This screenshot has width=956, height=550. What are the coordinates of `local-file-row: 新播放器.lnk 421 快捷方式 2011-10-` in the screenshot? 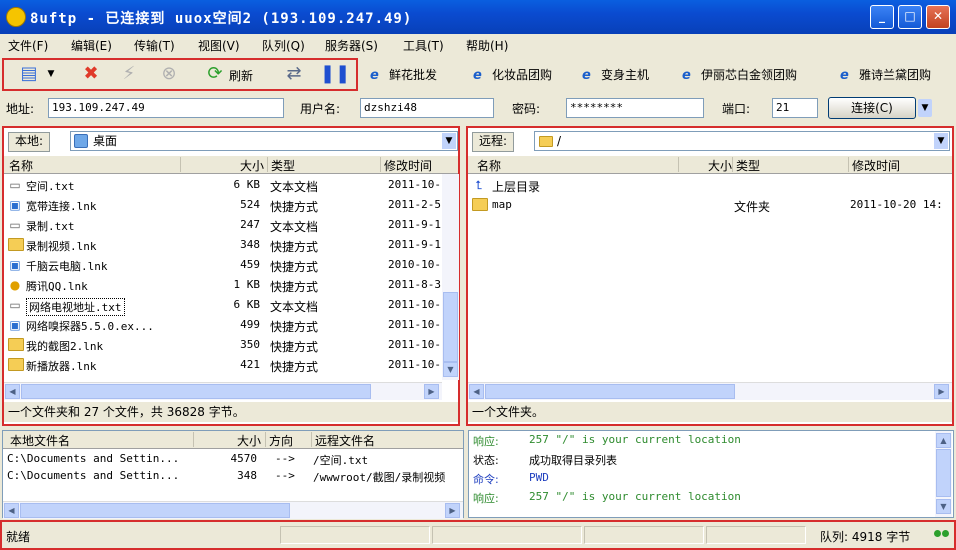 It's located at (222, 366).